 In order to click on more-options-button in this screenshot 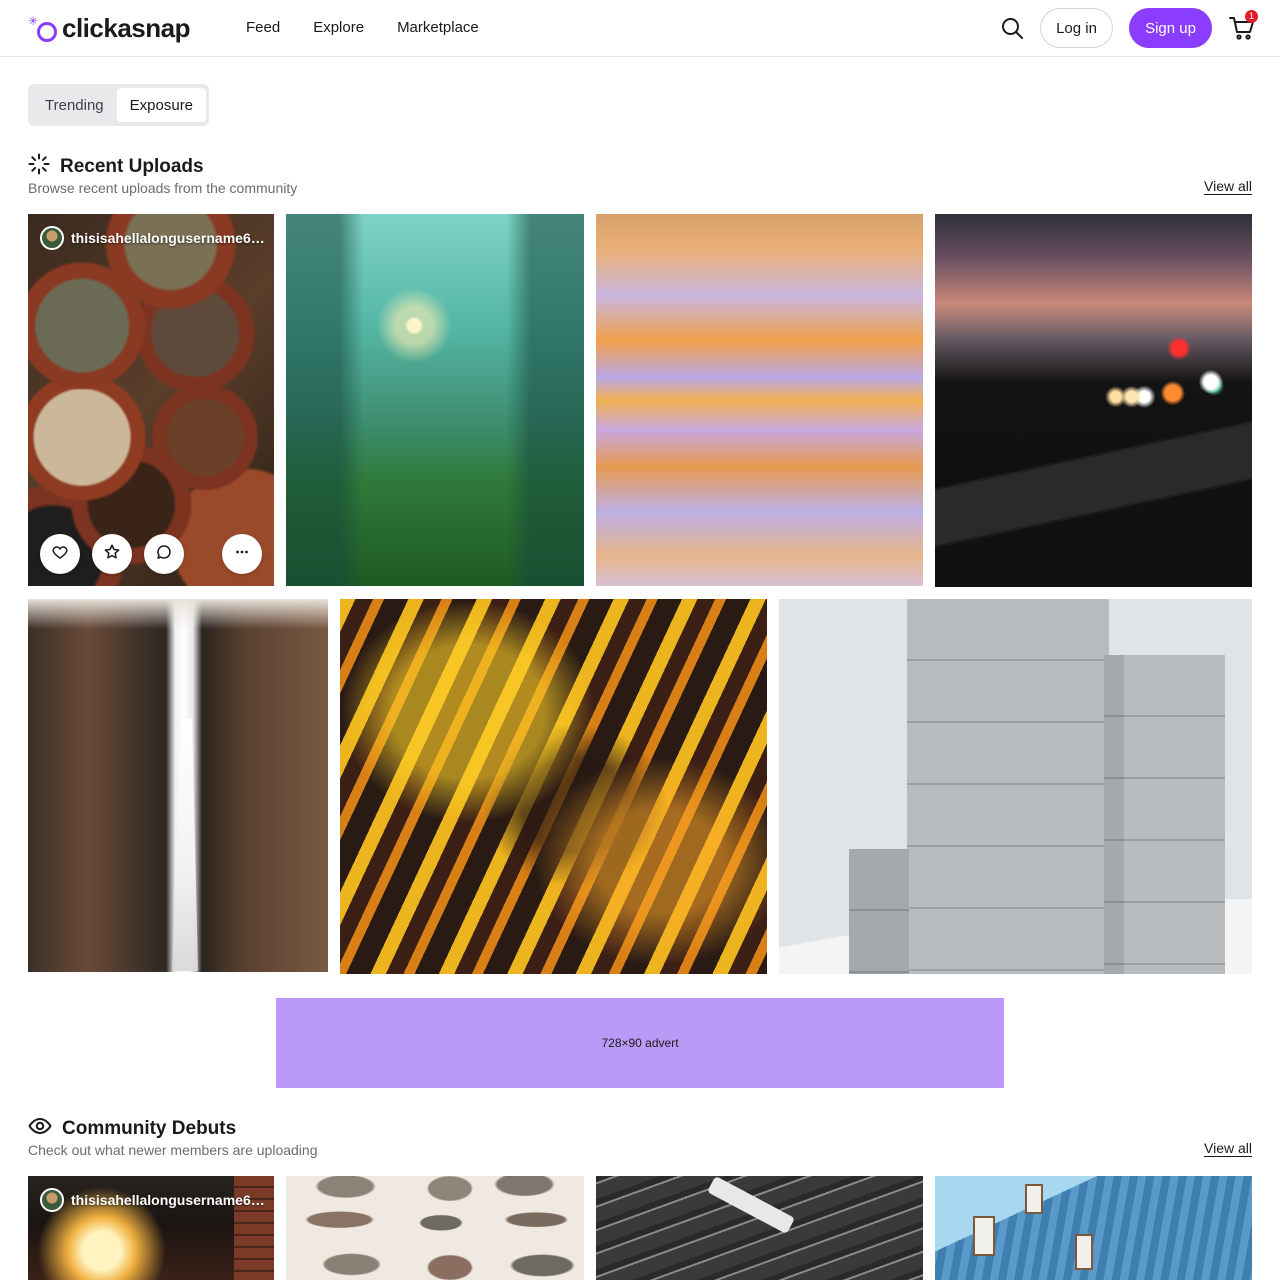, I will do `click(242, 554)`.